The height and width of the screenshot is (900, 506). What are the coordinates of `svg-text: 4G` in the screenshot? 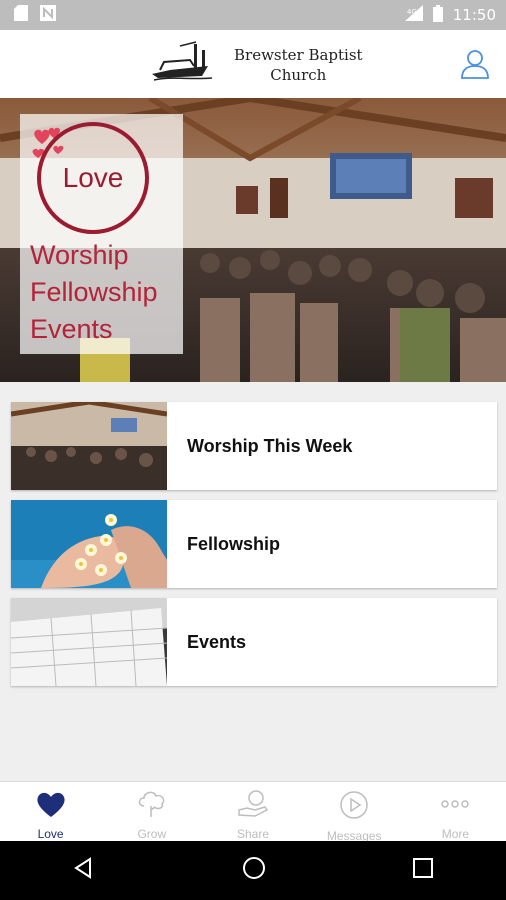 It's located at (412, 12).